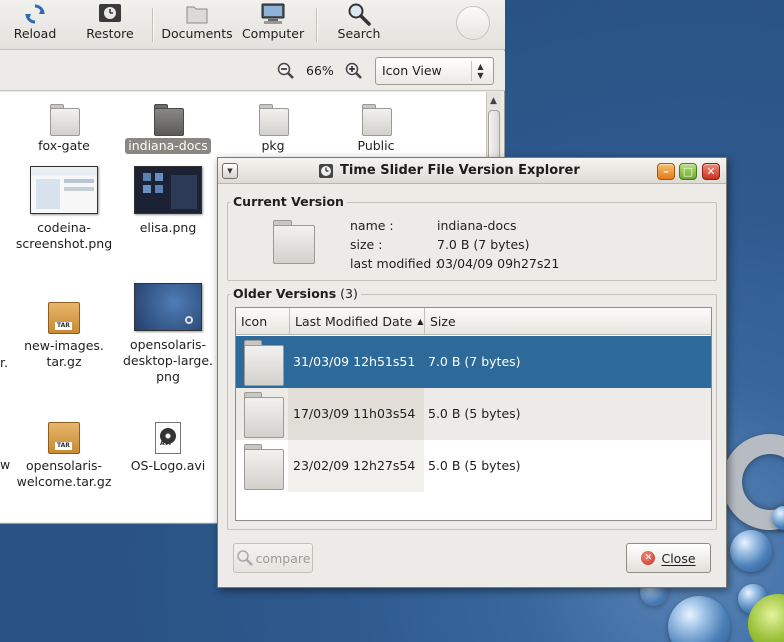 Image resolution: width=784 pixels, height=642 pixels. I want to click on maximize-button: □, so click(688, 171).